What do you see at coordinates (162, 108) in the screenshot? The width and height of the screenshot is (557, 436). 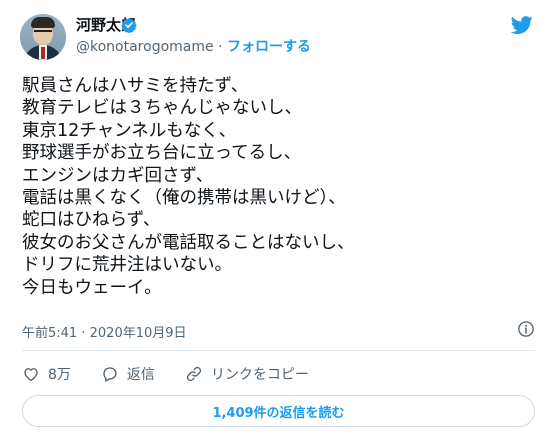 I see `tweet-line: 教育テレビは３ちゃんじゃないし、` at bounding box center [162, 108].